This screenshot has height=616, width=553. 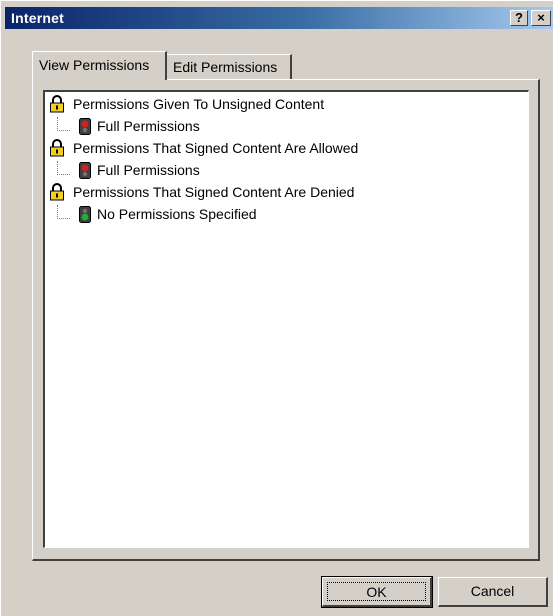 What do you see at coordinates (519, 18) in the screenshot?
I see `help-button: ?` at bounding box center [519, 18].